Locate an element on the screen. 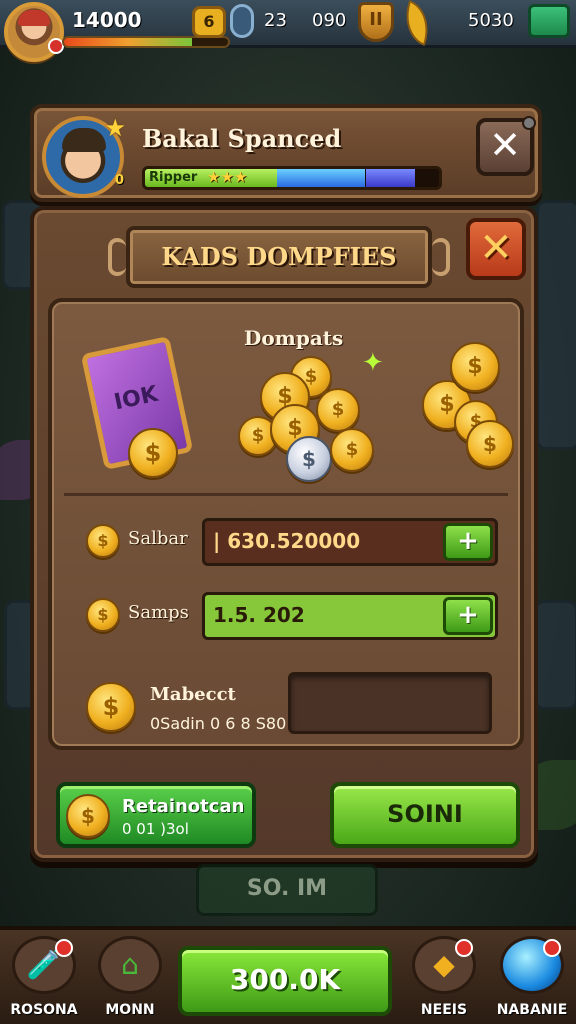 The width and height of the screenshot is (576, 1024). dialog-title: KADS DOMPFIES is located at coordinates (279, 256).